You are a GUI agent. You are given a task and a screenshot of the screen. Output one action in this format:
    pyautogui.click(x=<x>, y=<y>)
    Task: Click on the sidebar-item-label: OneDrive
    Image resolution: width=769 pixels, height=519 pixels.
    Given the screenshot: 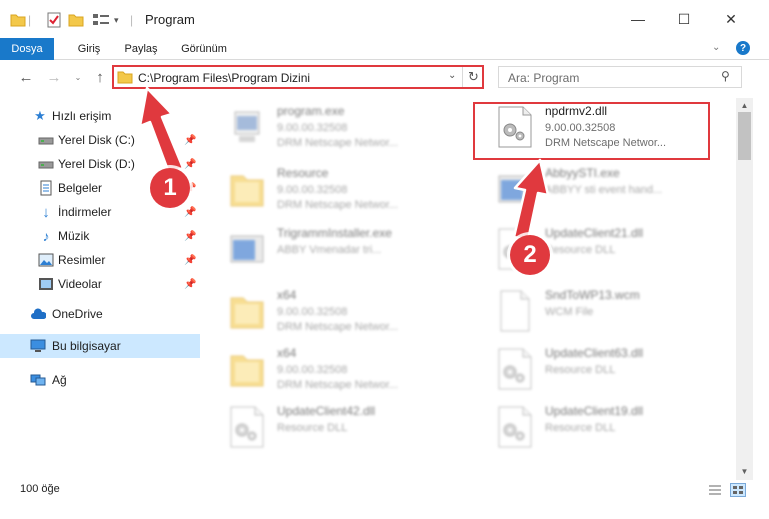 What is the action you would take?
    pyautogui.click(x=77, y=314)
    